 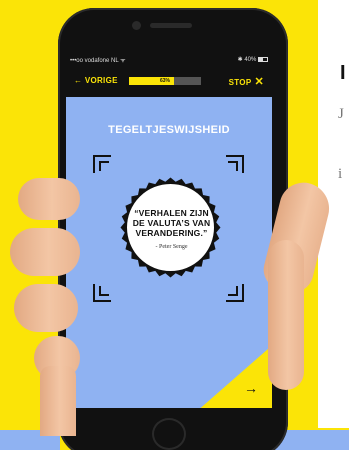 I want to click on side-text-line-1: J, so click(x=341, y=114).